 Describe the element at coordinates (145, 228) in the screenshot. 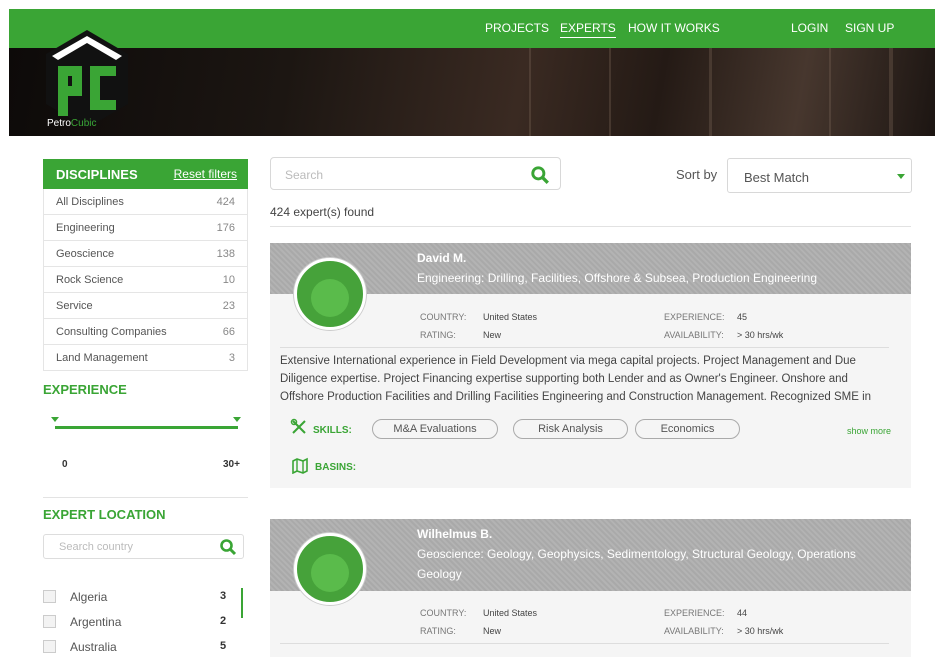

I see `discipline-item: Engineering 176` at that location.